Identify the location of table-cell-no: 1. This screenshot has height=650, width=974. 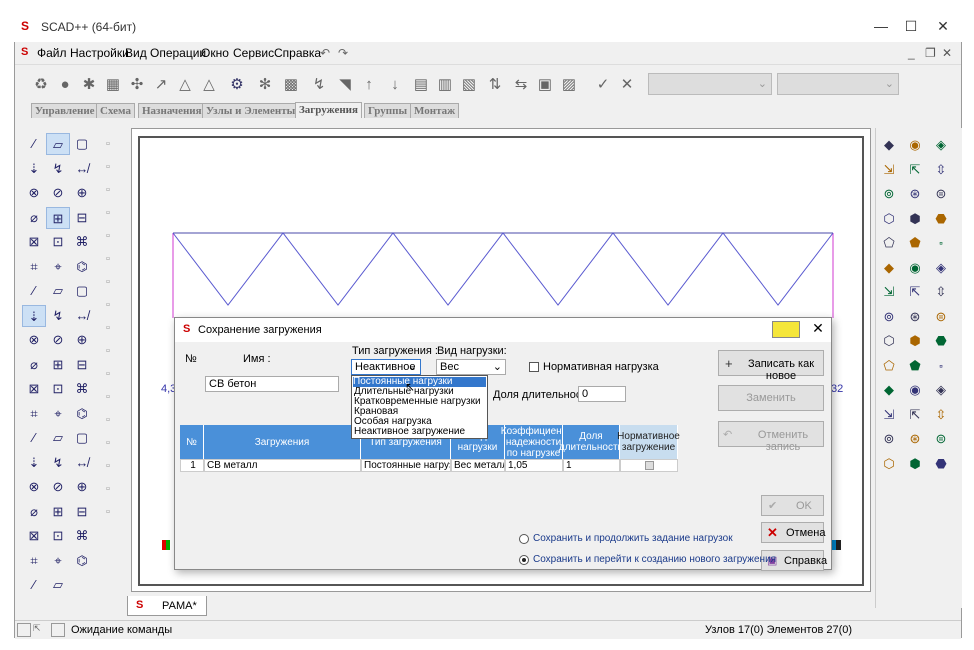
(192, 465).